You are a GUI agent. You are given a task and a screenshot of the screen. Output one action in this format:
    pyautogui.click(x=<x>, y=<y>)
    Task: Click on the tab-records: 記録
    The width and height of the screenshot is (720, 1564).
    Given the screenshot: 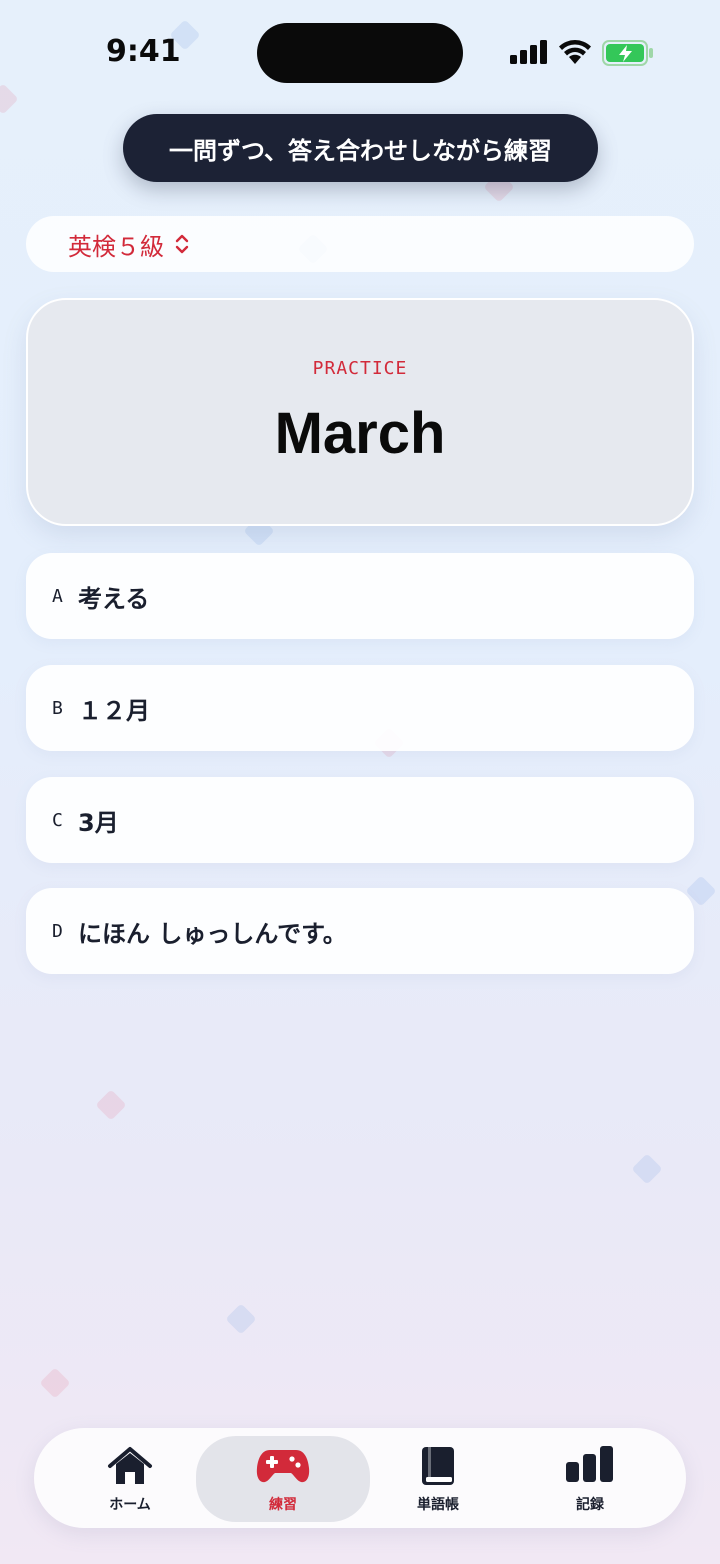 What is the action you would take?
    pyautogui.click(x=590, y=1478)
    